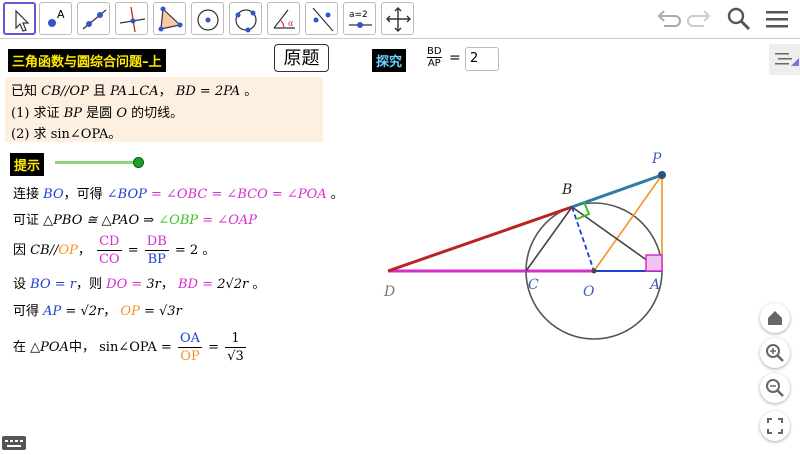 The height and width of the screenshot is (455, 800). I want to click on cursor-icon, so click(22, 20).